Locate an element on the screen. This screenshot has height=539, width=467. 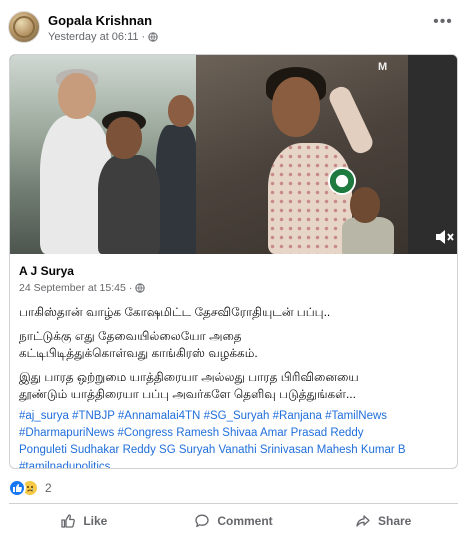
hashtag-link: #Annamalai4TN is located at coordinates (159, 416).